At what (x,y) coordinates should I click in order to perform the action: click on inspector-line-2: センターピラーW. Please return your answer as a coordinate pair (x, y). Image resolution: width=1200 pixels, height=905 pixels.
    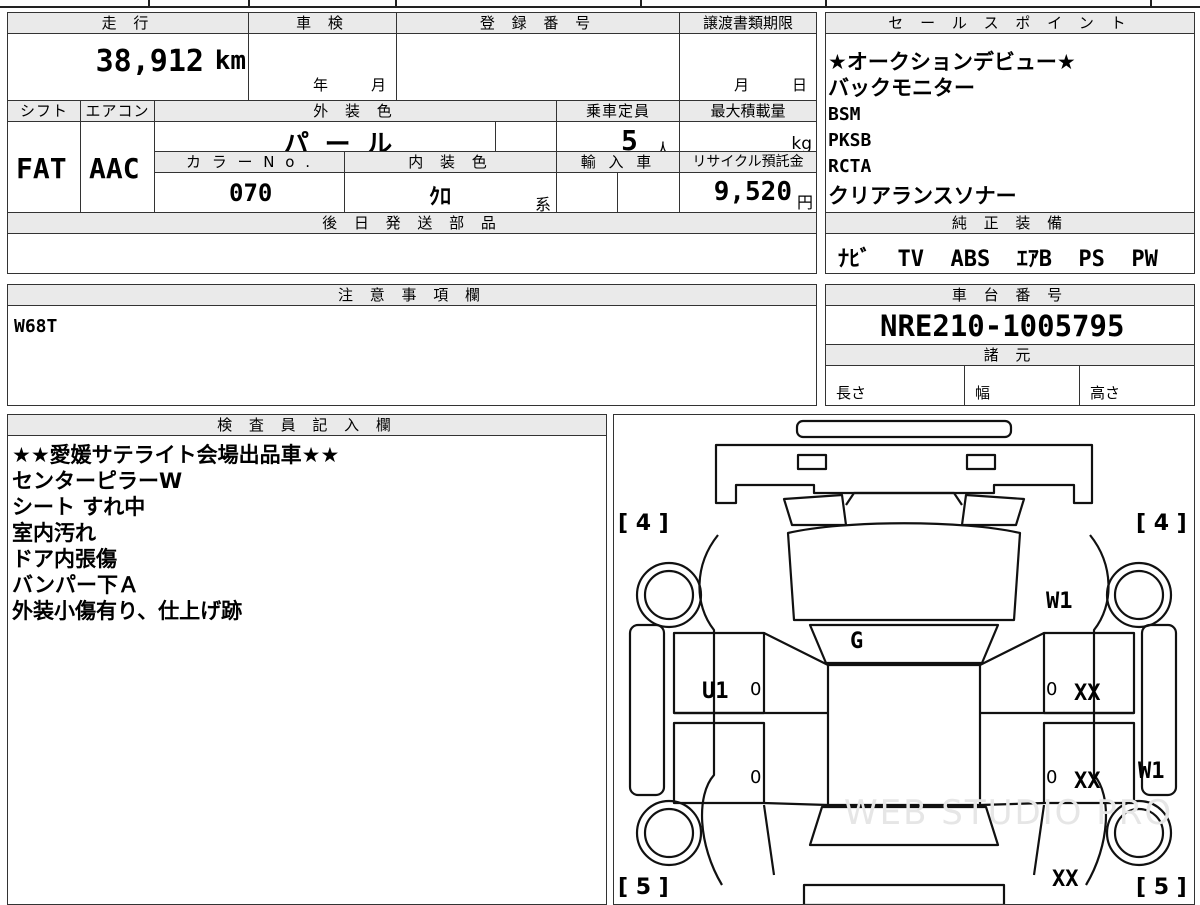
    Looking at the image, I should click on (97, 481).